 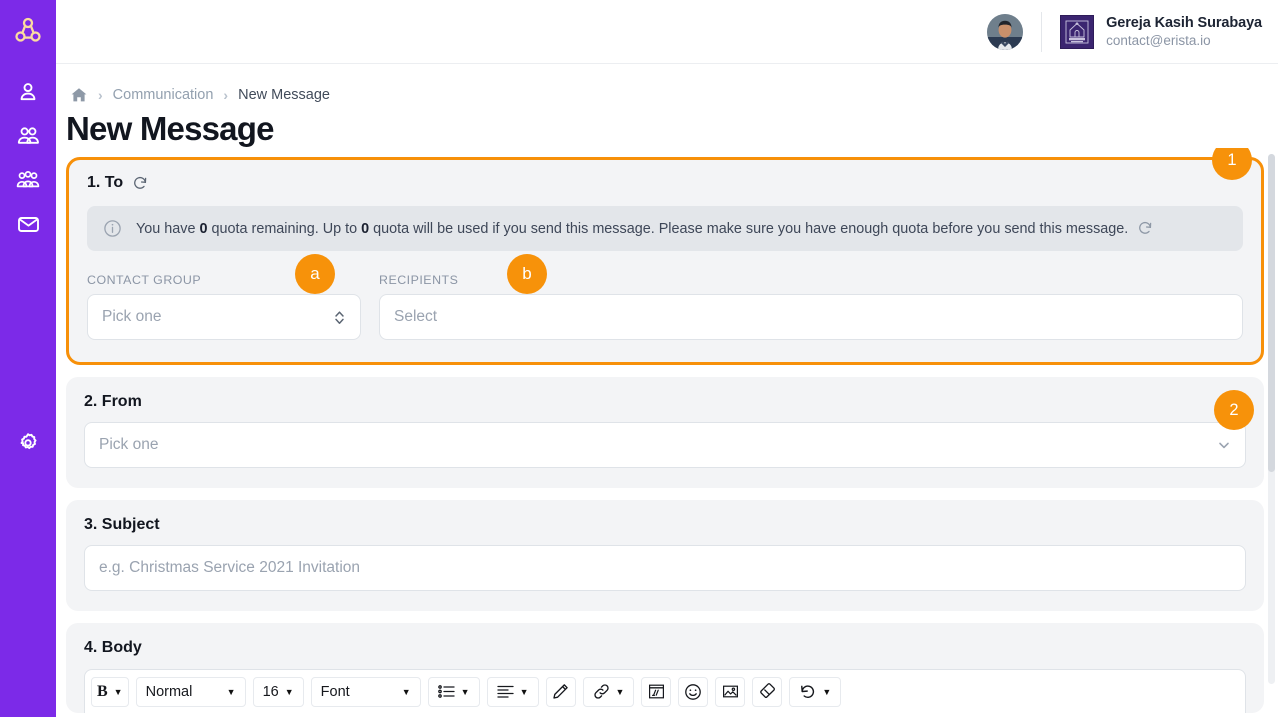 I want to click on eraser-button, so click(x=767, y=692).